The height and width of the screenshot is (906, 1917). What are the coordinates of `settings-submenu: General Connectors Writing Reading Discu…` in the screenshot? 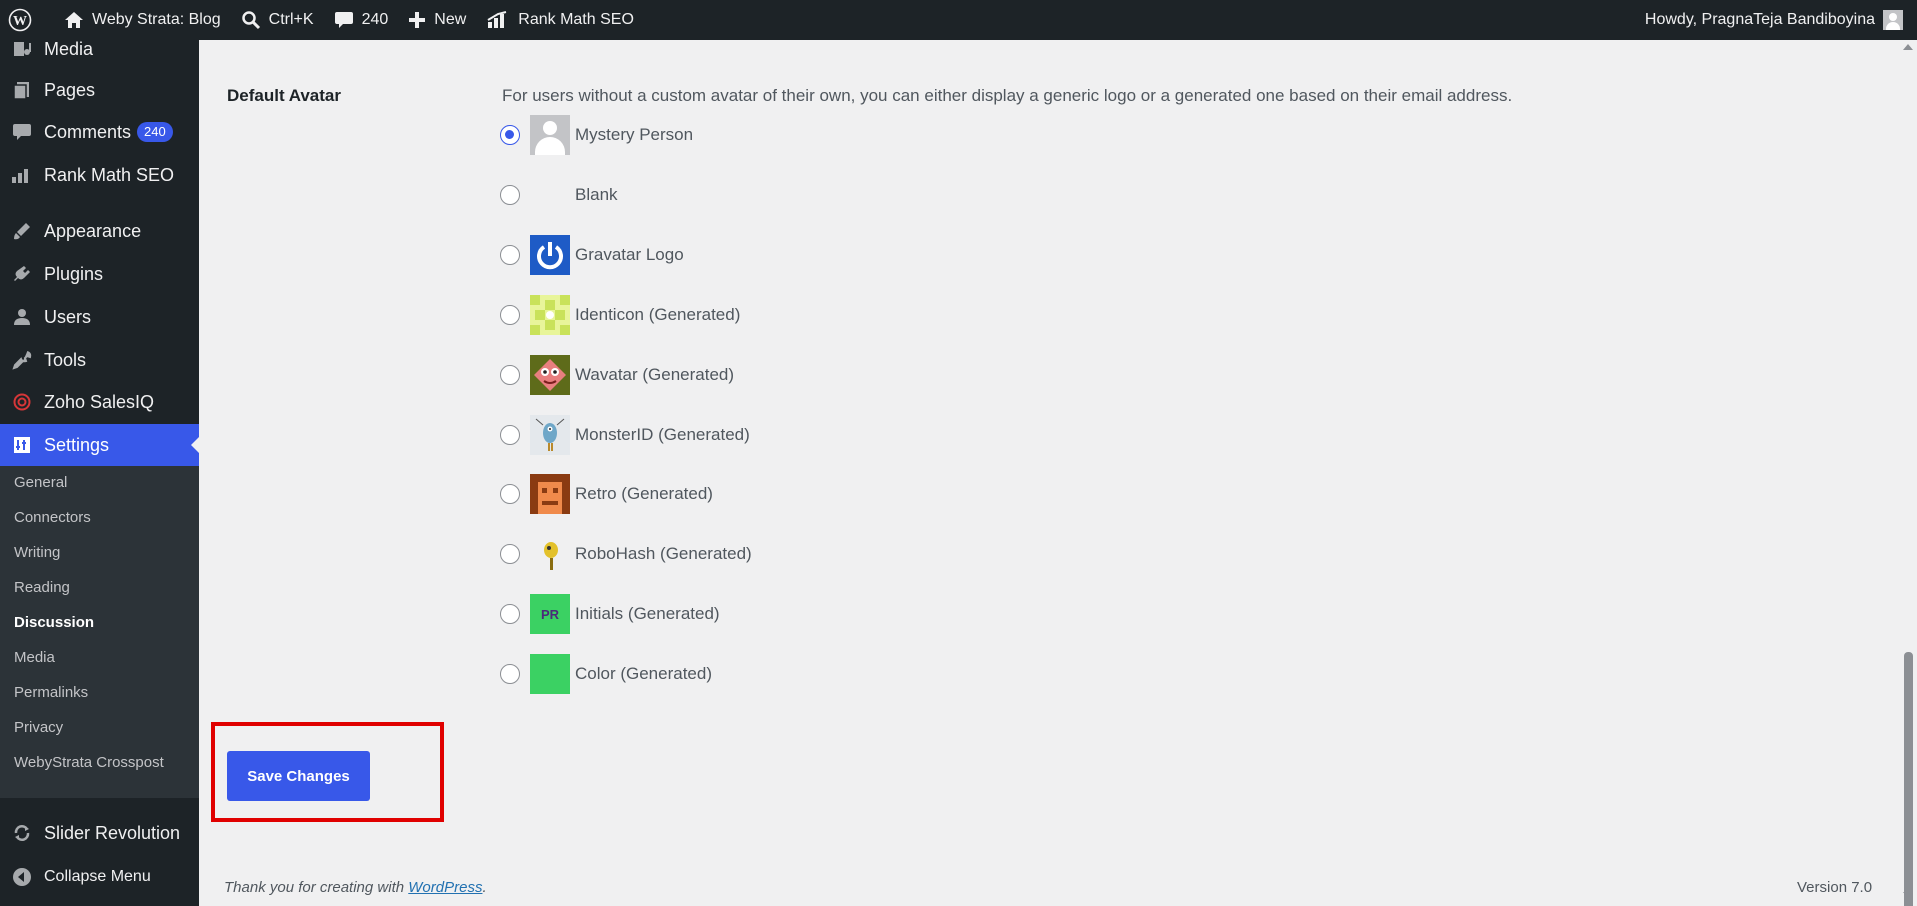 It's located at (99, 632).